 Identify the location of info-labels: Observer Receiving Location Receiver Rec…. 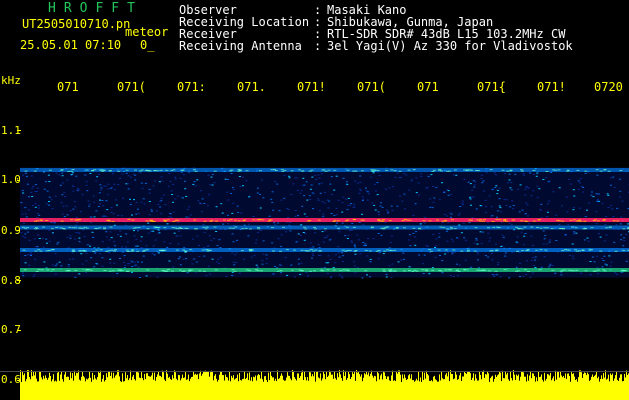
(244, 28).